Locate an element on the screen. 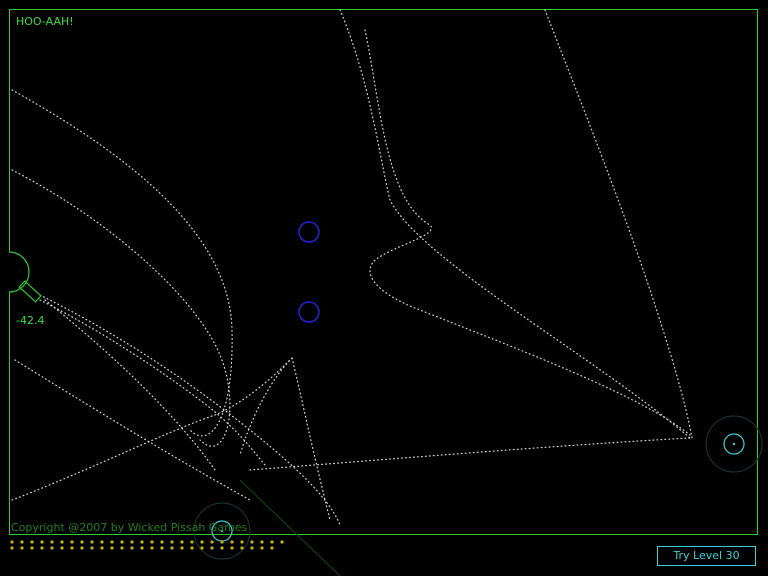 This screenshot has height=576, width=768. cannon-icon is located at coordinates (21, 277).